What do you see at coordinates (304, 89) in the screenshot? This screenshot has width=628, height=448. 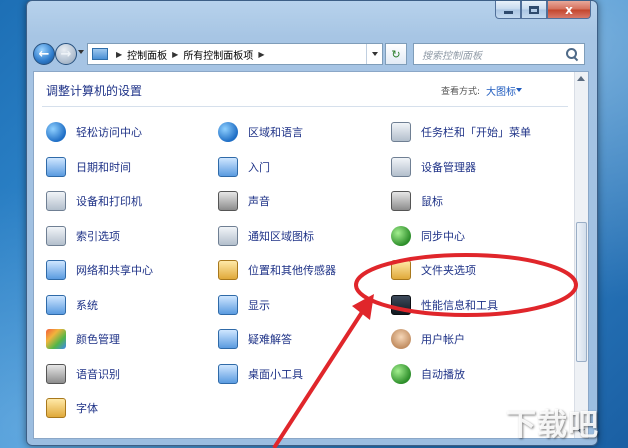 I see `content-header: 调整计算机的设置 查看方式: 大图标` at bounding box center [304, 89].